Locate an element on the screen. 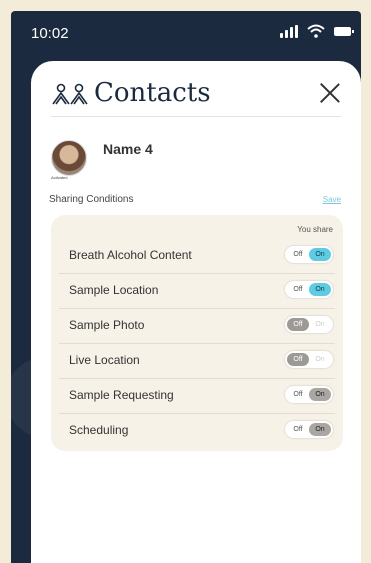 This screenshot has width=371, height=563. sharing-row: Sample Photo Off On is located at coordinates (197, 325).